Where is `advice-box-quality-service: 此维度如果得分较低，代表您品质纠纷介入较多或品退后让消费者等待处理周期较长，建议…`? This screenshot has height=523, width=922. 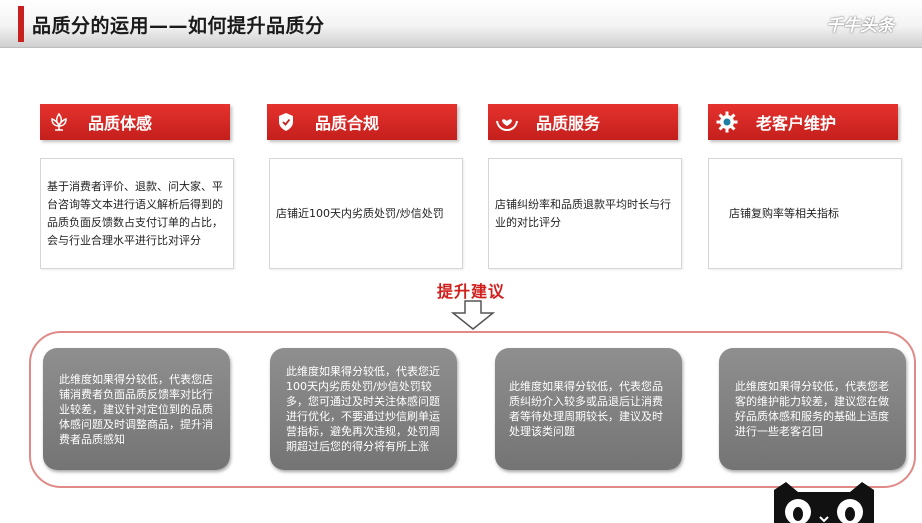 advice-box-quality-service: 此维度如果得分较低，代表您品质纠纷介入较多或品退后让消费者等待处理周期较长，建议… is located at coordinates (588, 409).